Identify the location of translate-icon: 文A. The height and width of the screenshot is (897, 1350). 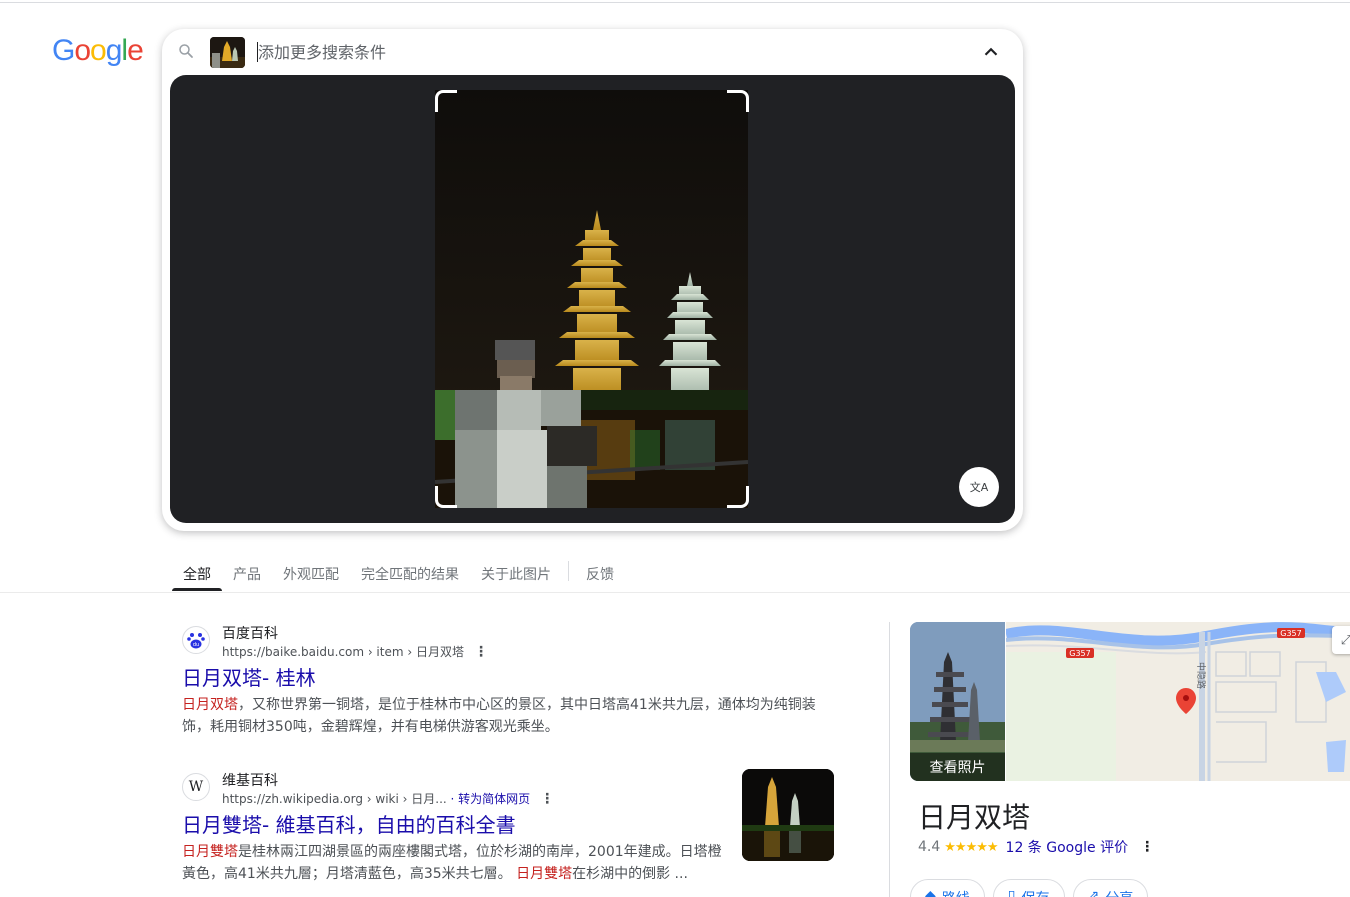
(979, 487).